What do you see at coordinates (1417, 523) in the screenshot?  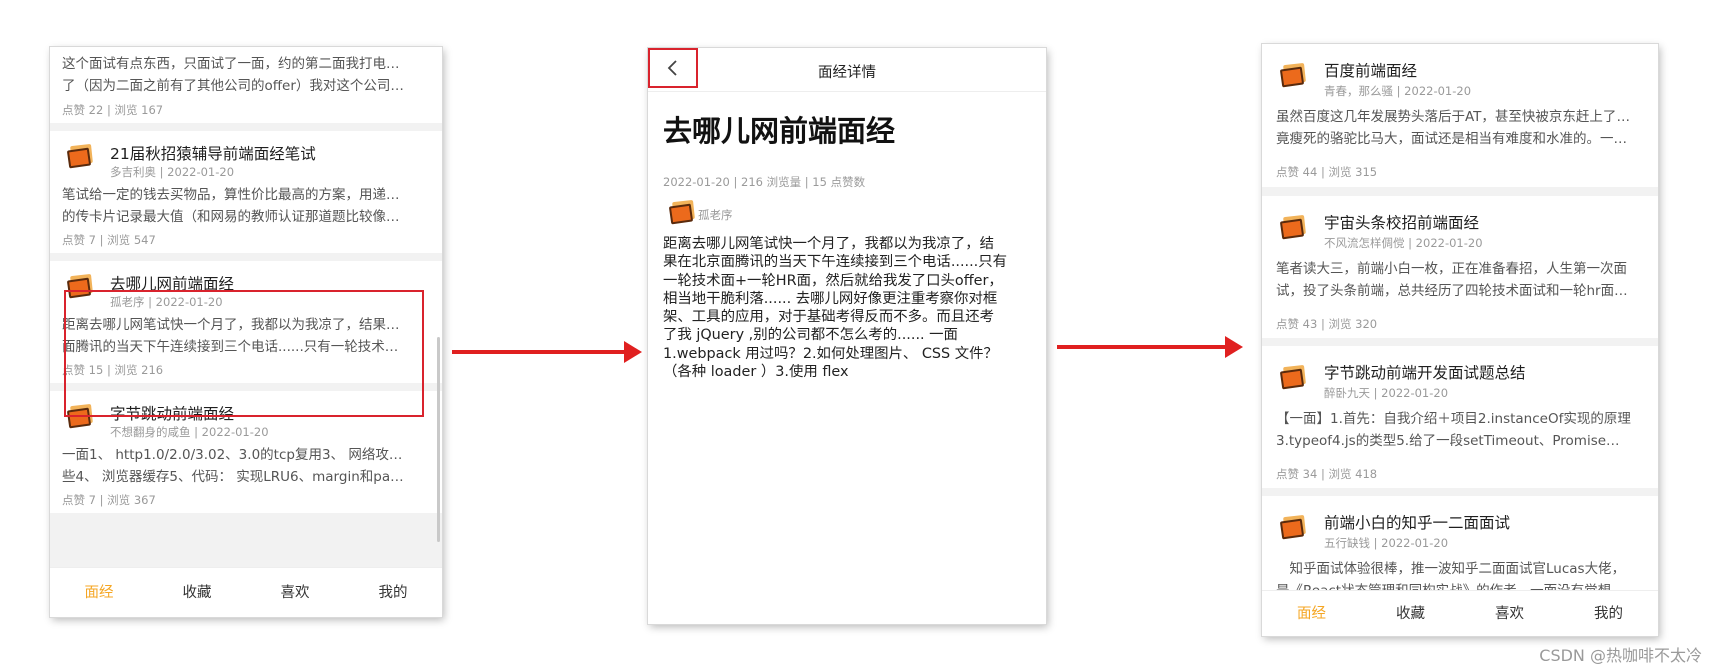 I see `card-title: 前端小白的知乎一二面面试` at bounding box center [1417, 523].